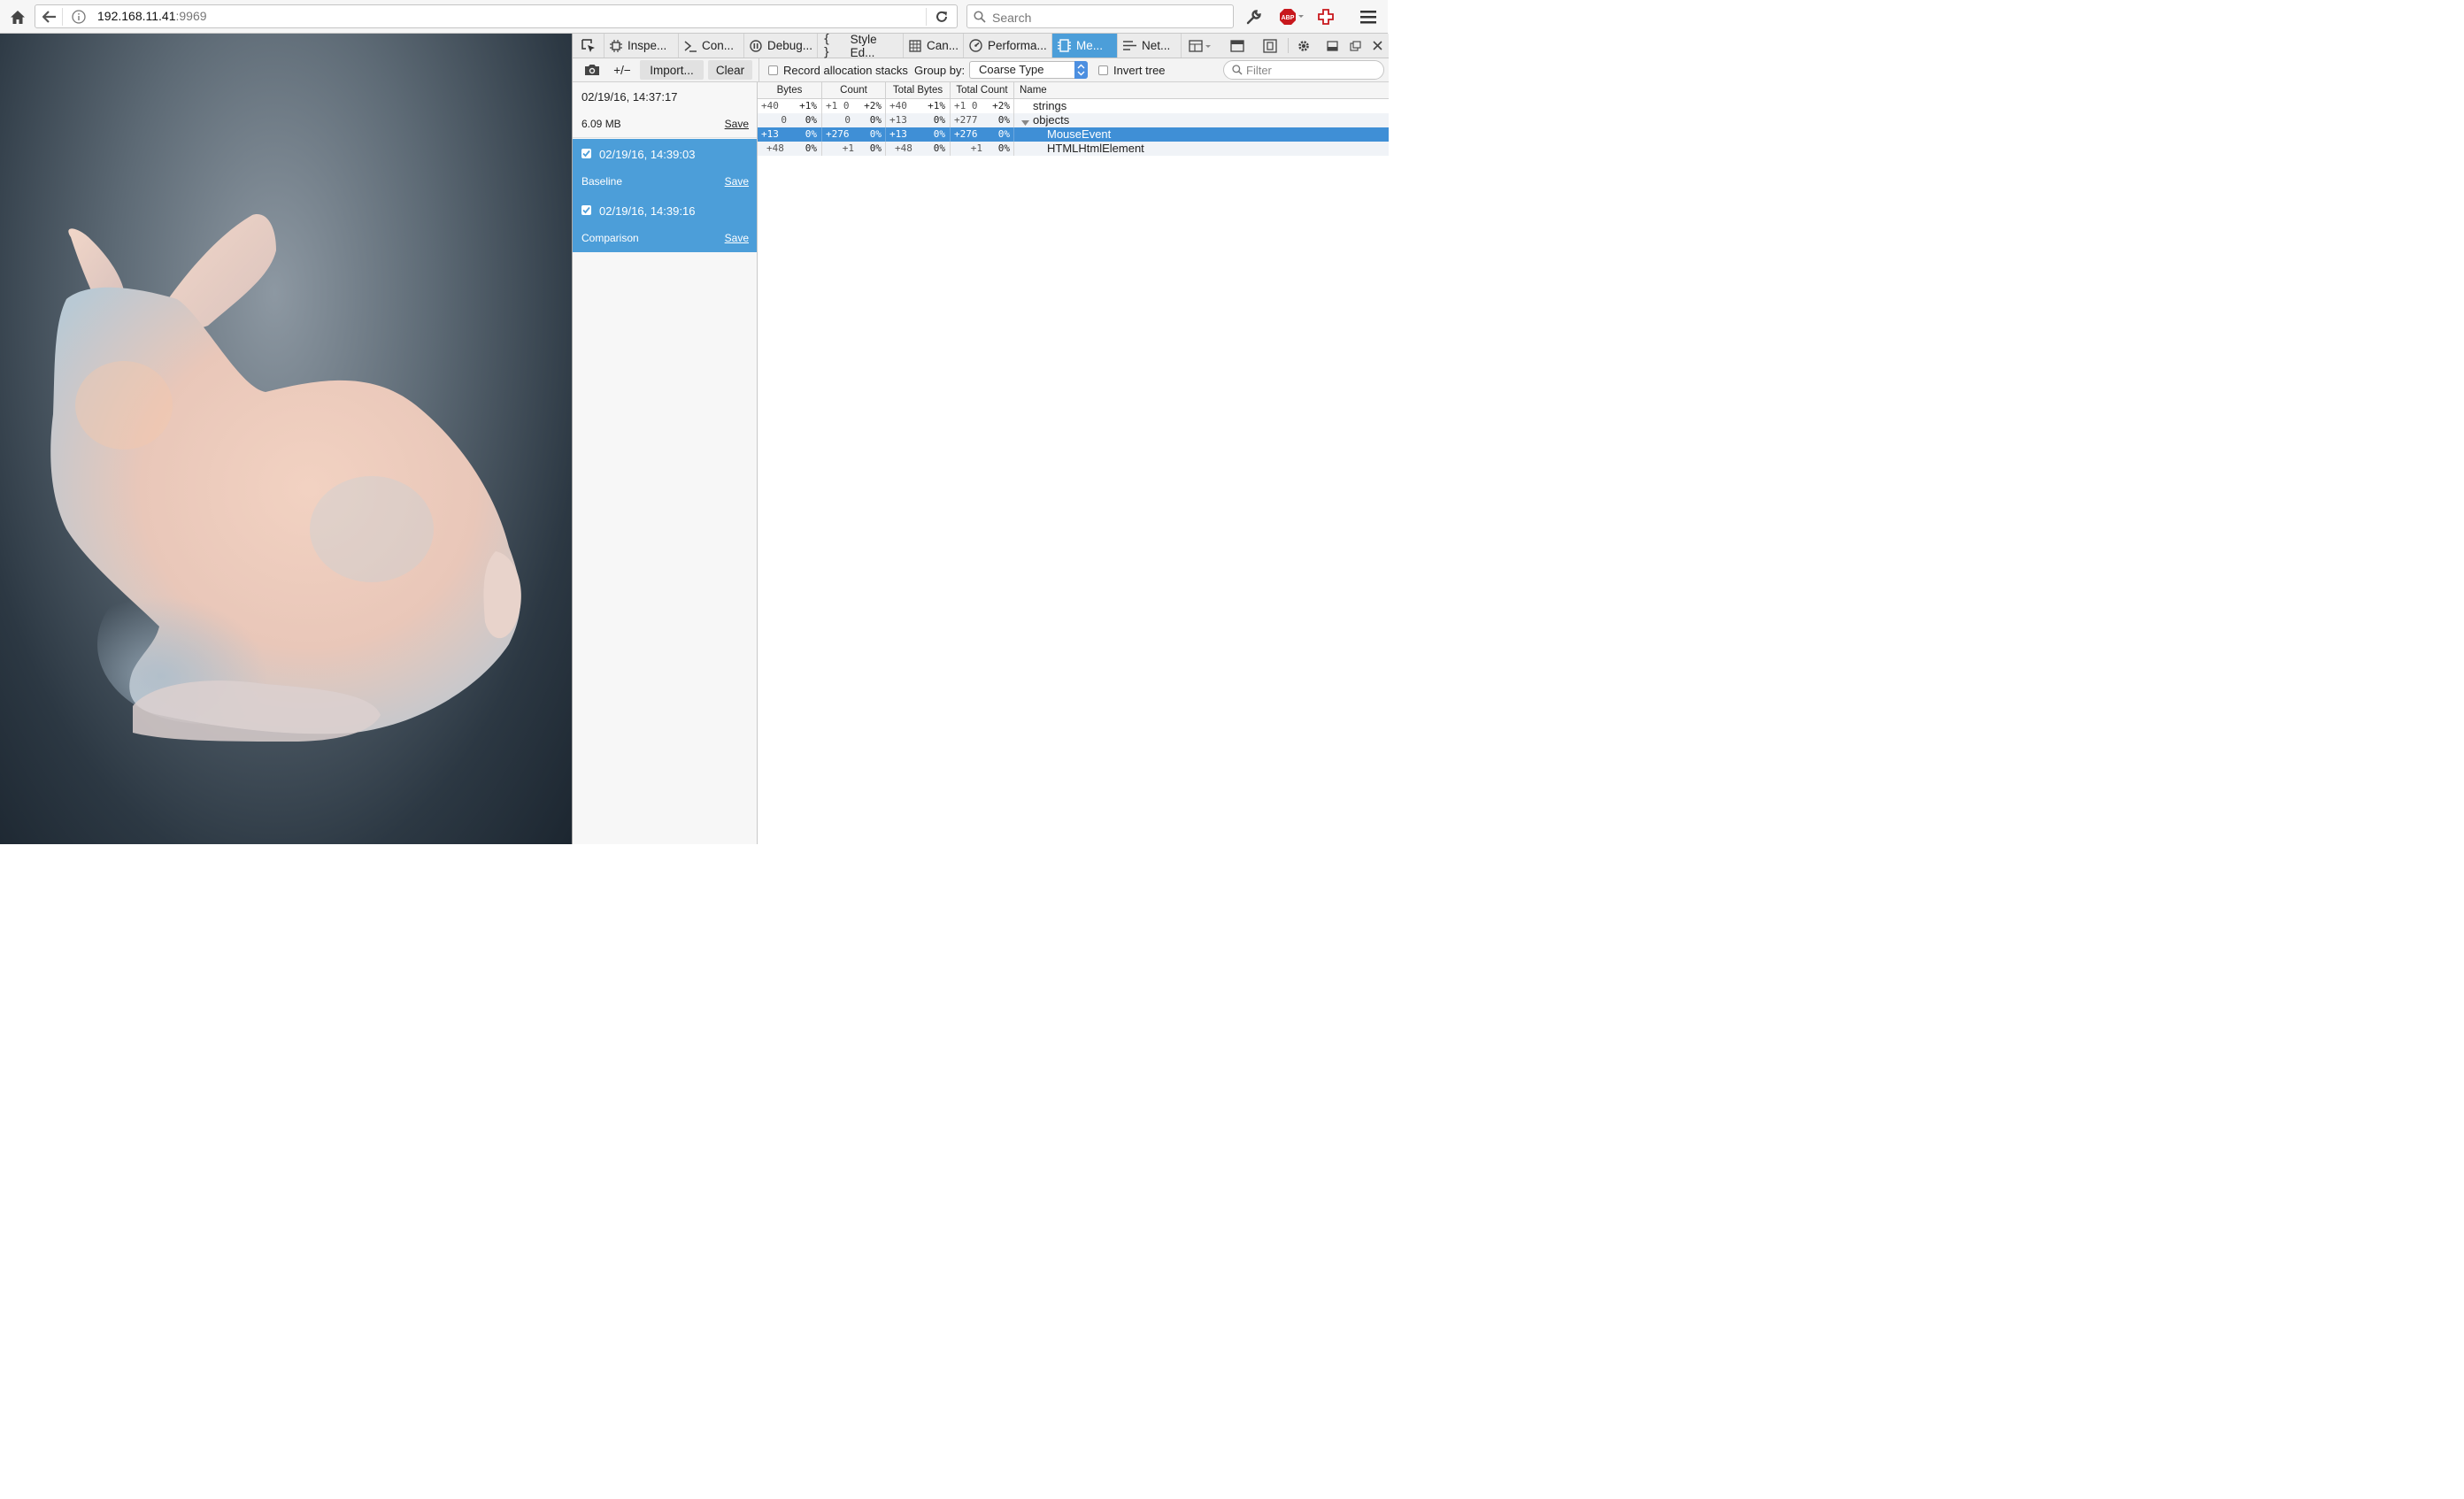 This screenshot has height=1499, width=2464. I want to click on cell-total-count-pct: +2%, so click(1001, 105).